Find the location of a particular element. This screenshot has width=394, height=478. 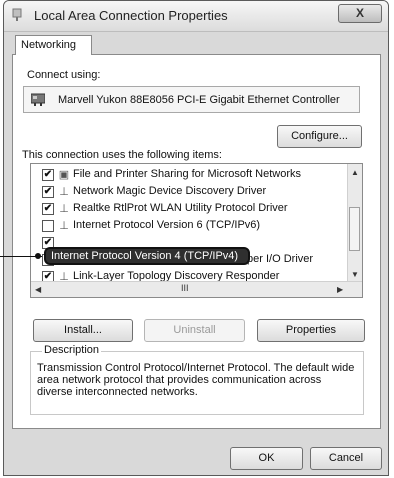

tab-networking: Networking is located at coordinates (53, 45).